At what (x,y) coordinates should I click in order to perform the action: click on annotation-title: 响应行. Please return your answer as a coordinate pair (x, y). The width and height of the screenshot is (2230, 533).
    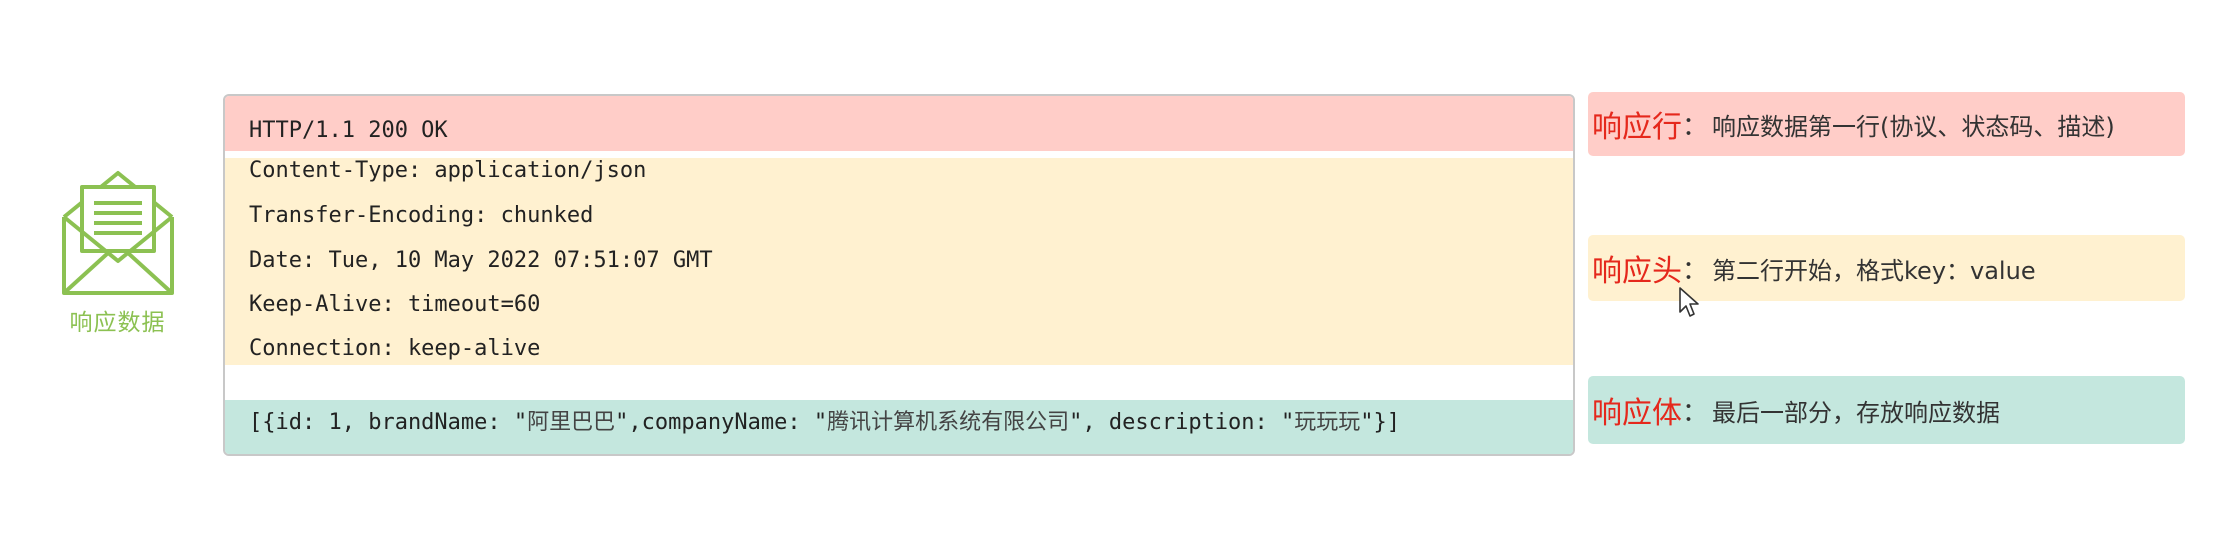
    Looking at the image, I should click on (1637, 127).